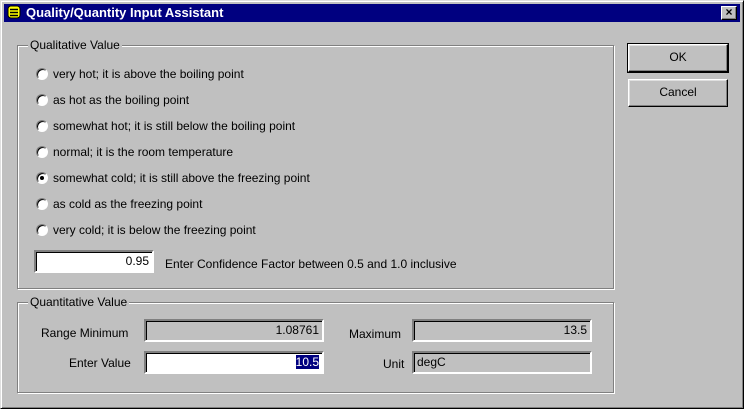 Image resolution: width=744 pixels, height=409 pixels. What do you see at coordinates (678, 58) in the screenshot?
I see `ok-button: OK` at bounding box center [678, 58].